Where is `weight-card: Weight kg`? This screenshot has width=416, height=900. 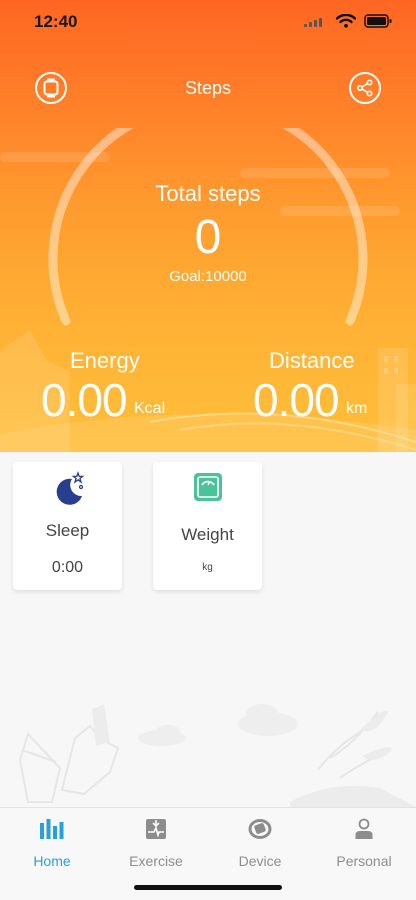
weight-card: Weight kg is located at coordinates (207, 526).